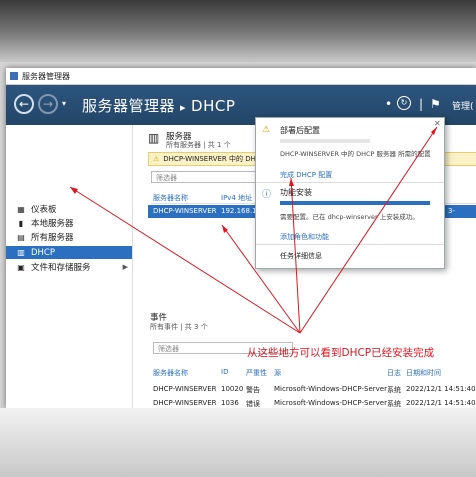  Describe the element at coordinates (261, 279) in the screenshot. I see `arrow-to-server-row` at that location.